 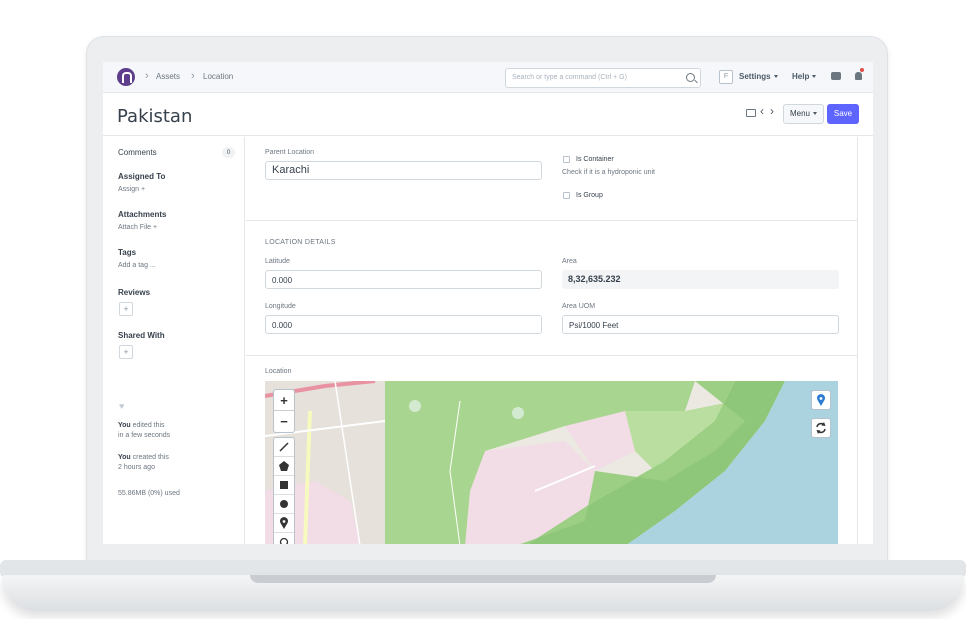 I want to click on polygon-icon, so click(x=284, y=466).